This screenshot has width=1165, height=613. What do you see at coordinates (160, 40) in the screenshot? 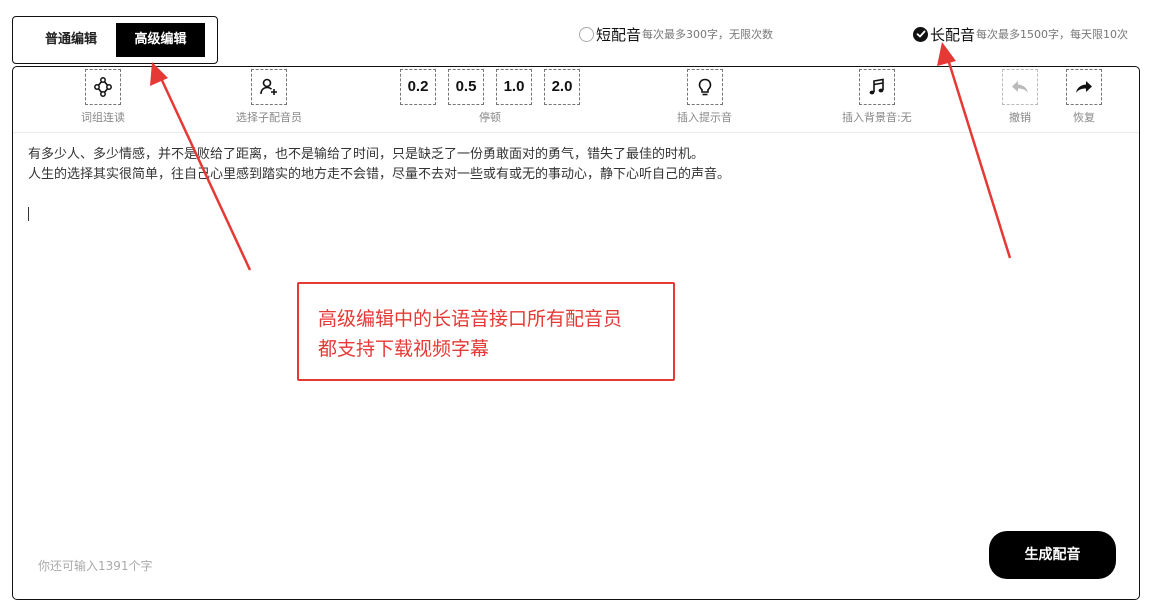
I see `advanced-edit-tab: 高级编辑` at bounding box center [160, 40].